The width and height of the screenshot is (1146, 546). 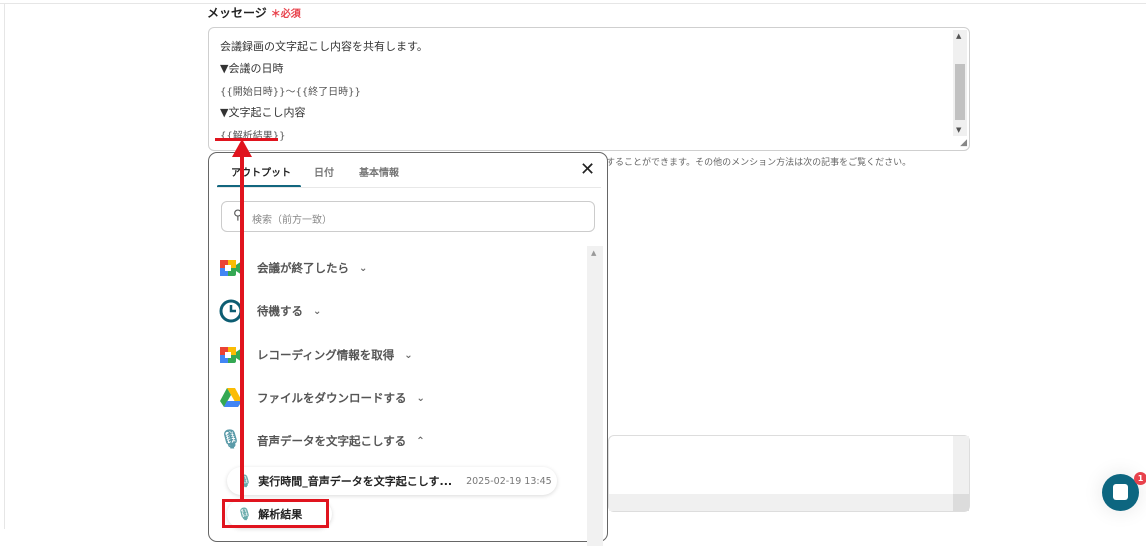 I want to click on list-item-download-file: ファイルをダウンロードする ⌄, so click(x=344, y=398).